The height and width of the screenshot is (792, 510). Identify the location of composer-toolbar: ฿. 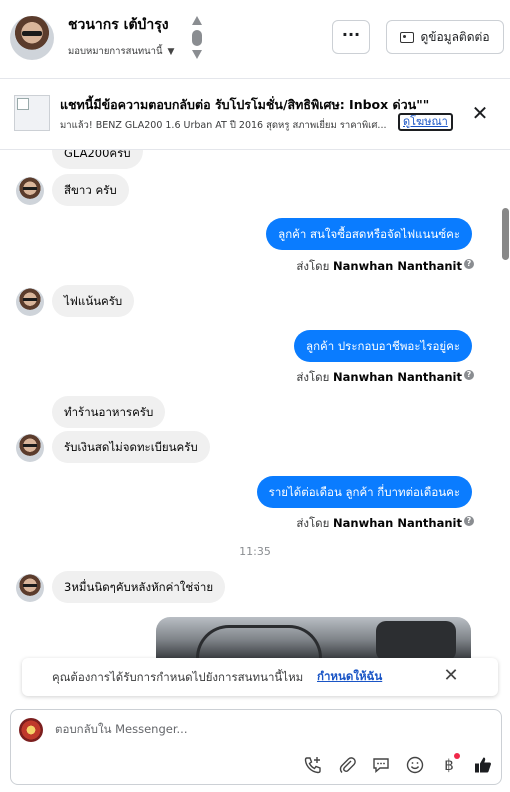
(398, 764).